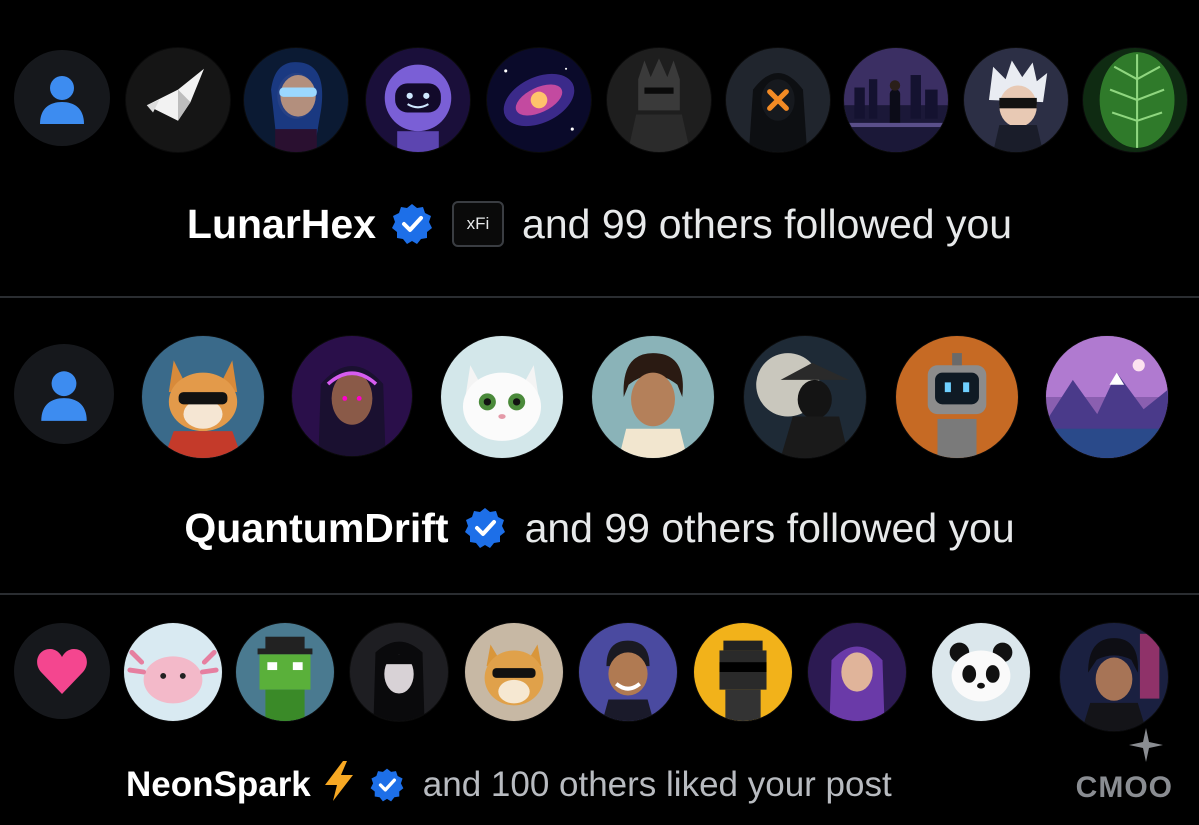 This screenshot has width=1199, height=825. I want to click on username: NeonSpark, so click(218, 785).